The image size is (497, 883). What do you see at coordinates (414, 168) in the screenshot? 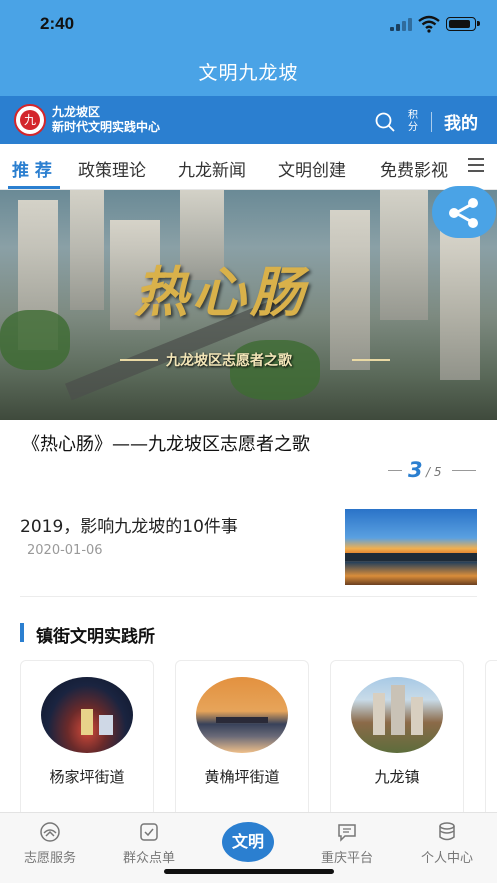
I see `tab-movies: 免费影视` at bounding box center [414, 168].